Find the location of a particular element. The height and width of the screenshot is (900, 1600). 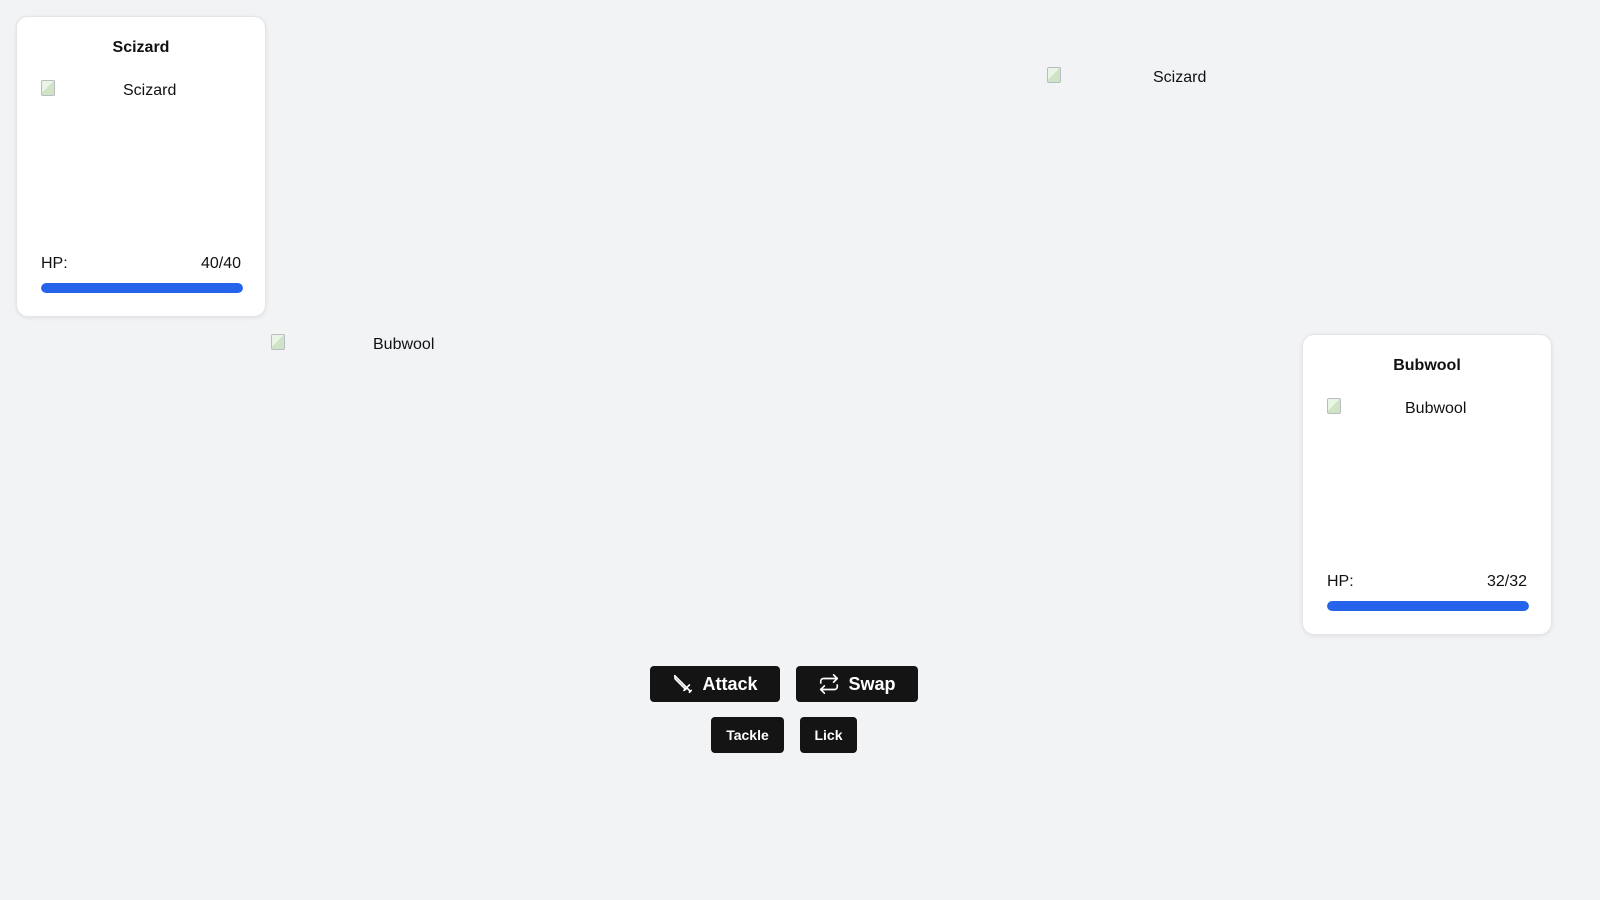

opponent-hp-value: 32/32 is located at coordinates (1506, 581).